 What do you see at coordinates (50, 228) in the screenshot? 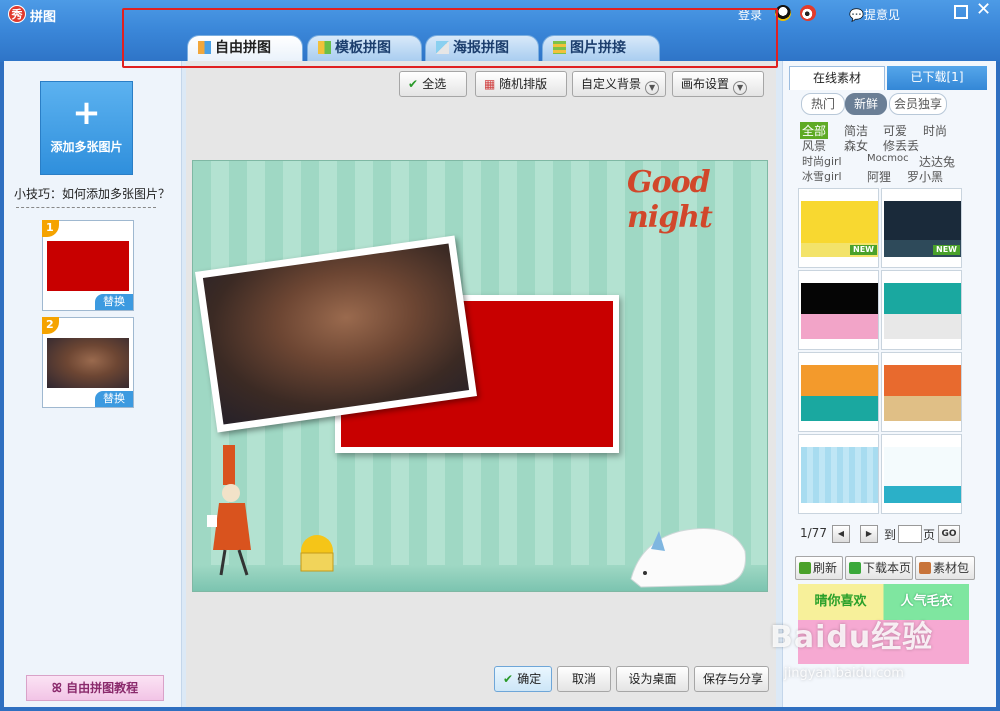
I see `thumb-number: 1` at bounding box center [50, 228].